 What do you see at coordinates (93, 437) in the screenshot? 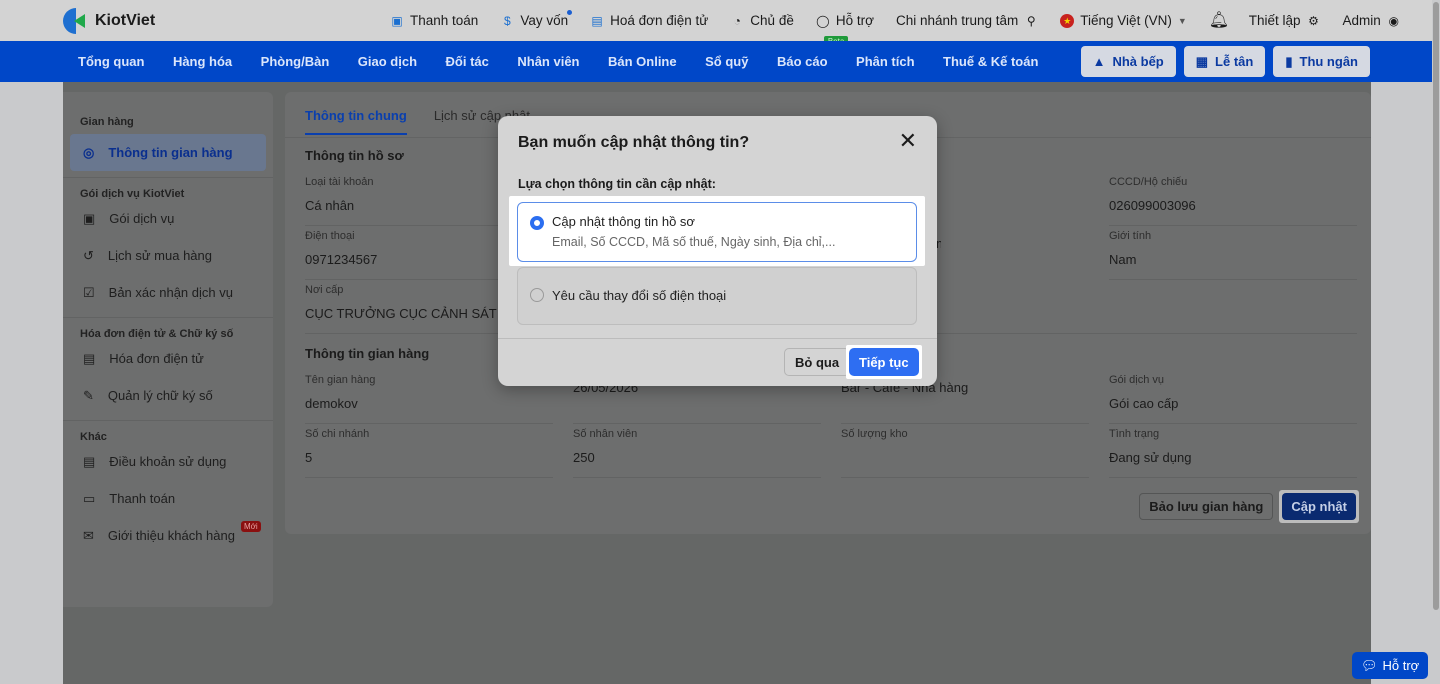
I see `sidebar-group-other: Khác` at bounding box center [93, 437].